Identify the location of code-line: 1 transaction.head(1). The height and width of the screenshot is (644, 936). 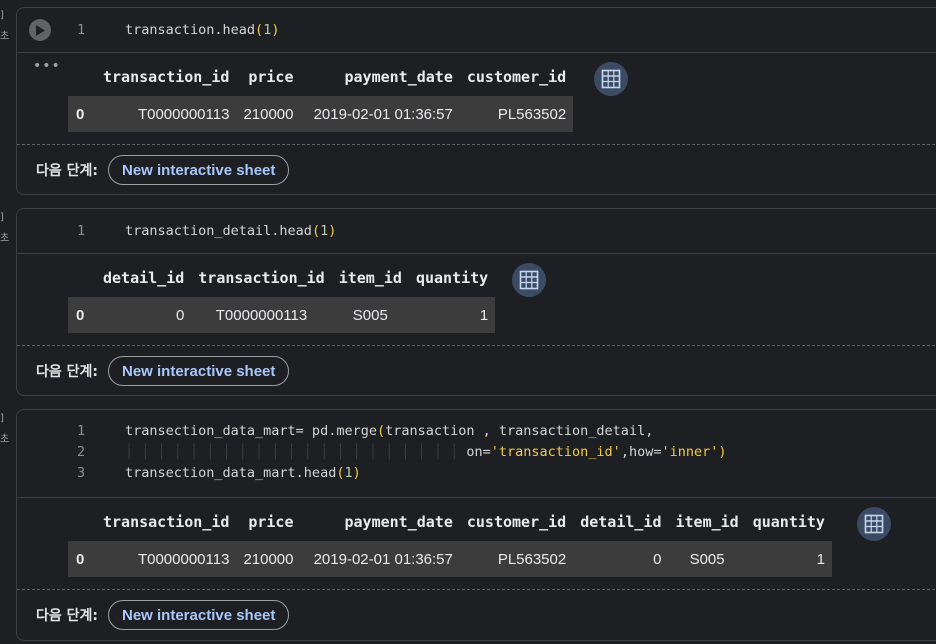
(178, 30).